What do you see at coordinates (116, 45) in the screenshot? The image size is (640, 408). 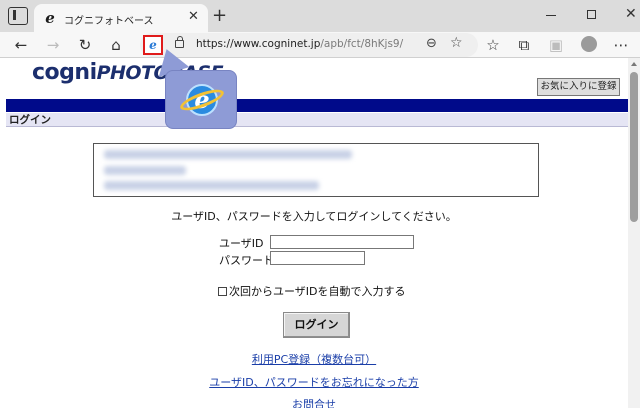 I see `home-icon: ⌂` at bounding box center [116, 45].